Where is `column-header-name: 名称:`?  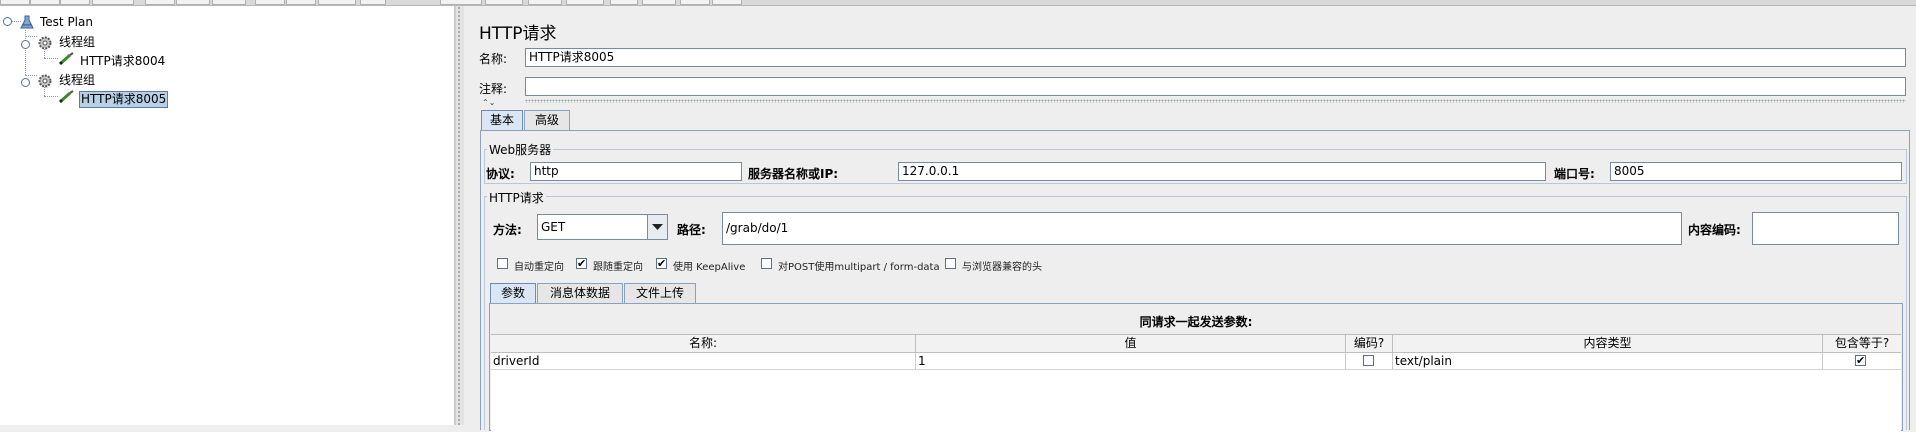
column-header-name: 名称: is located at coordinates (703, 343).